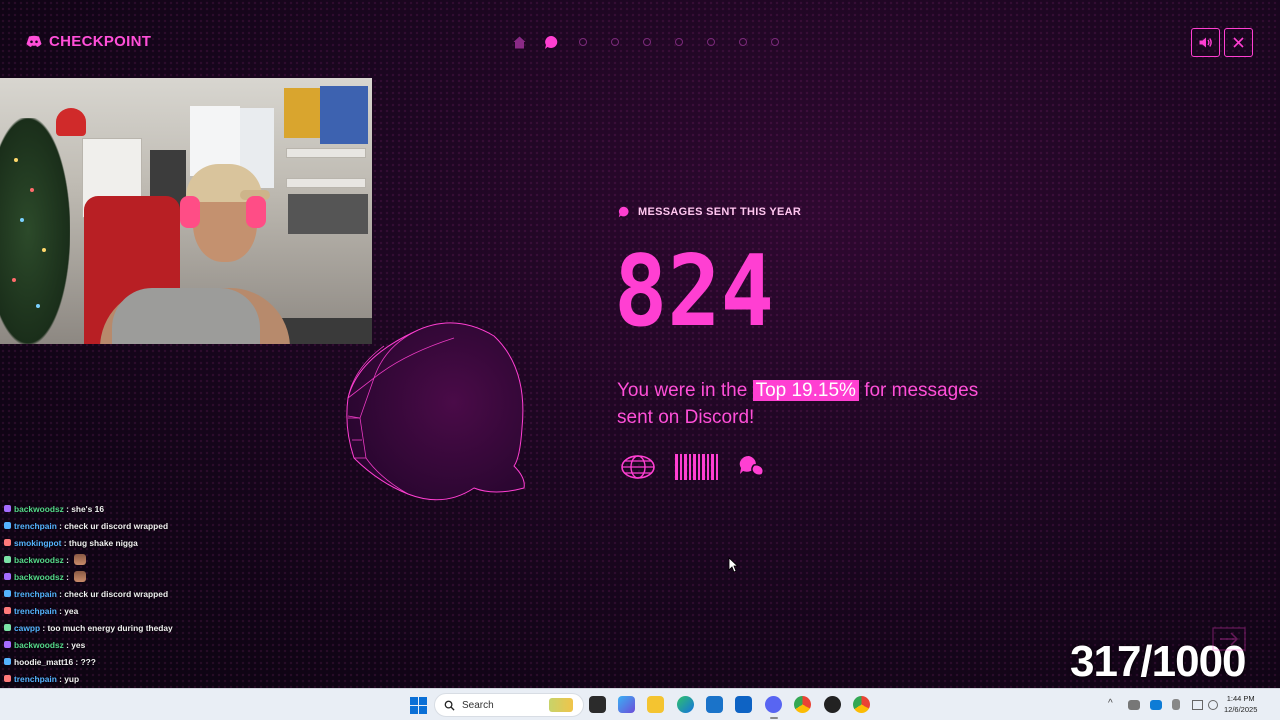 This screenshot has height=720, width=1280. Describe the element at coordinates (1229, 639) in the screenshot. I see `next-arrow-button` at that location.